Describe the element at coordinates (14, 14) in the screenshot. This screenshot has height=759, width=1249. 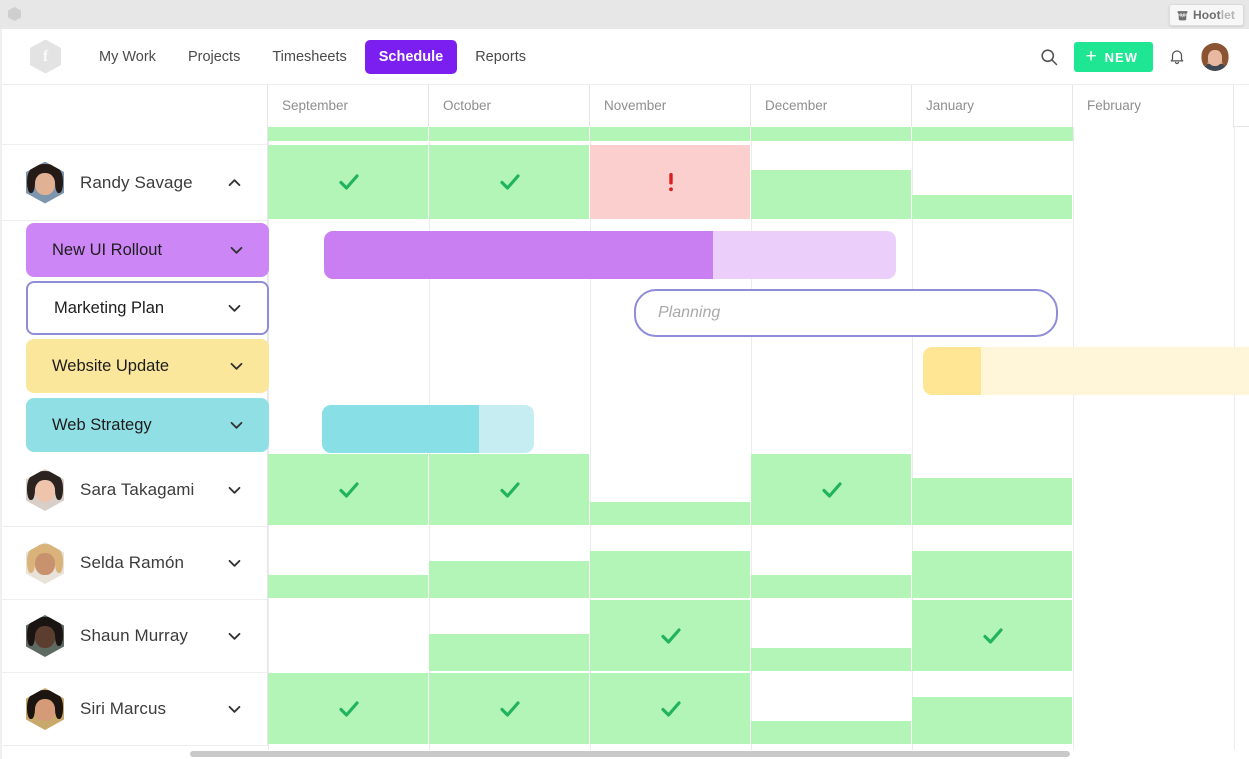
I see `window-dot-icon` at that location.